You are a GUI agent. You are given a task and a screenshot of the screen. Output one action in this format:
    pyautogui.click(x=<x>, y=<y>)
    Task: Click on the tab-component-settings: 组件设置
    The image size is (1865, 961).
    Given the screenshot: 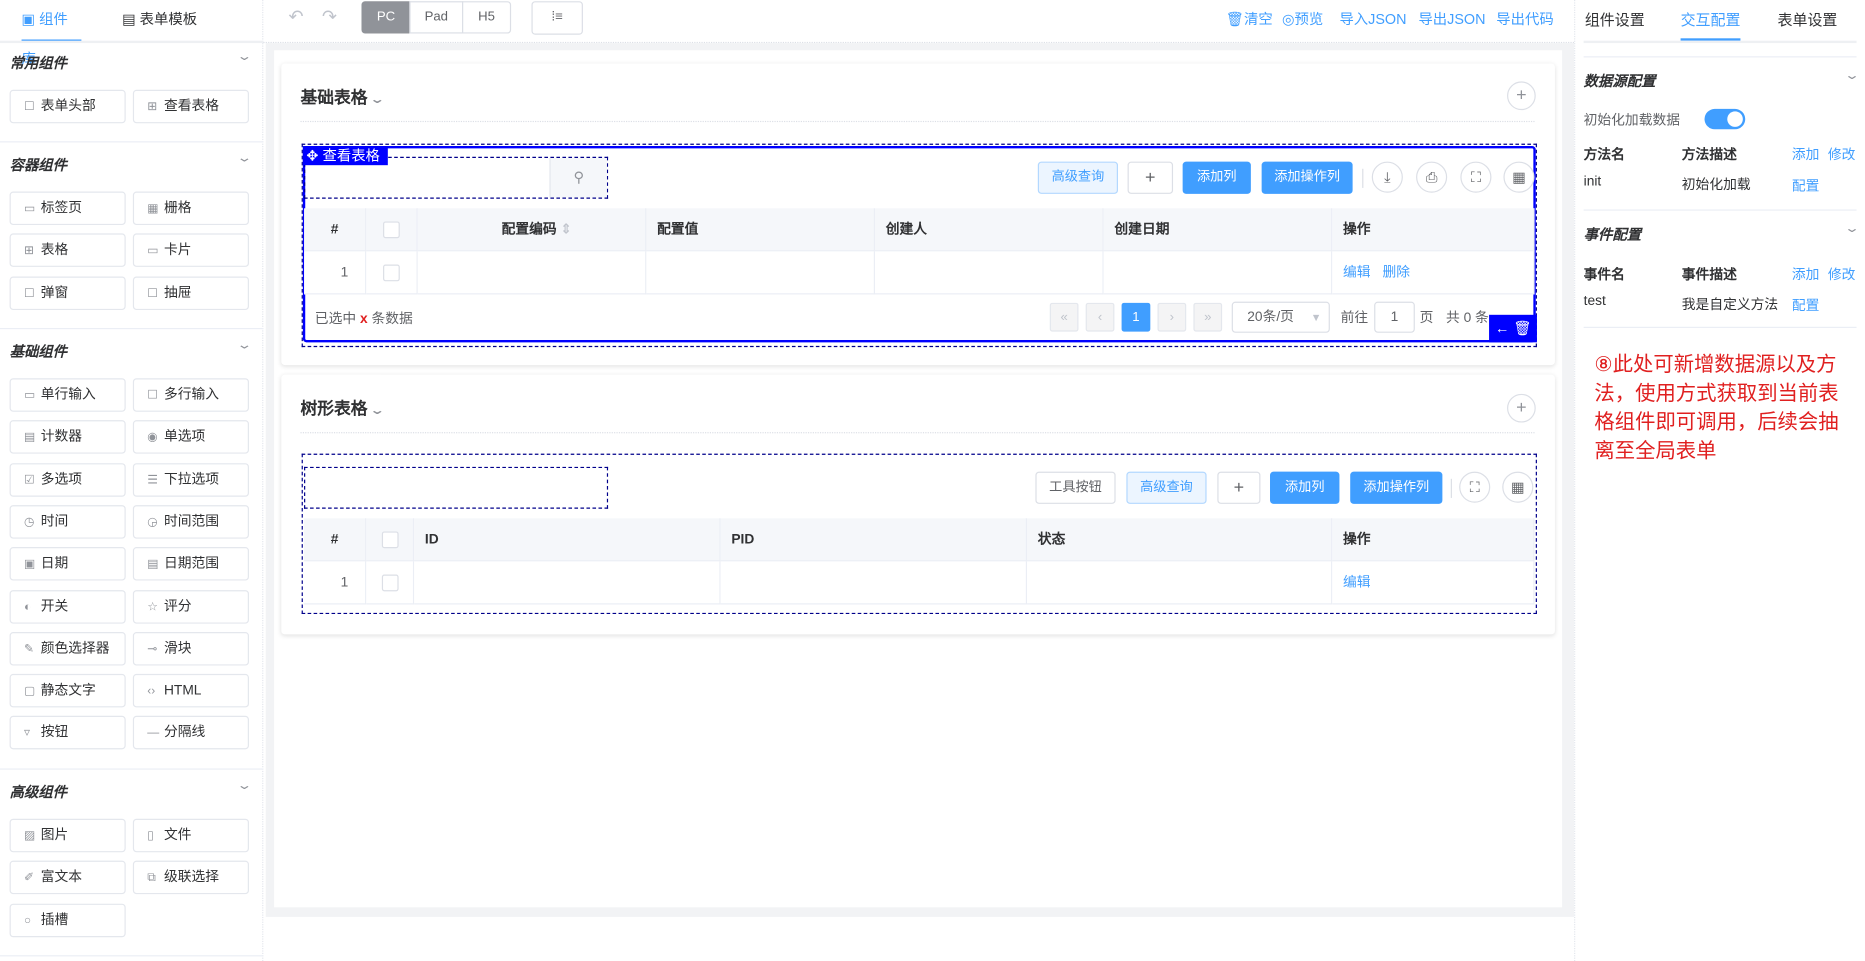 What is the action you would take?
    pyautogui.click(x=1615, y=20)
    